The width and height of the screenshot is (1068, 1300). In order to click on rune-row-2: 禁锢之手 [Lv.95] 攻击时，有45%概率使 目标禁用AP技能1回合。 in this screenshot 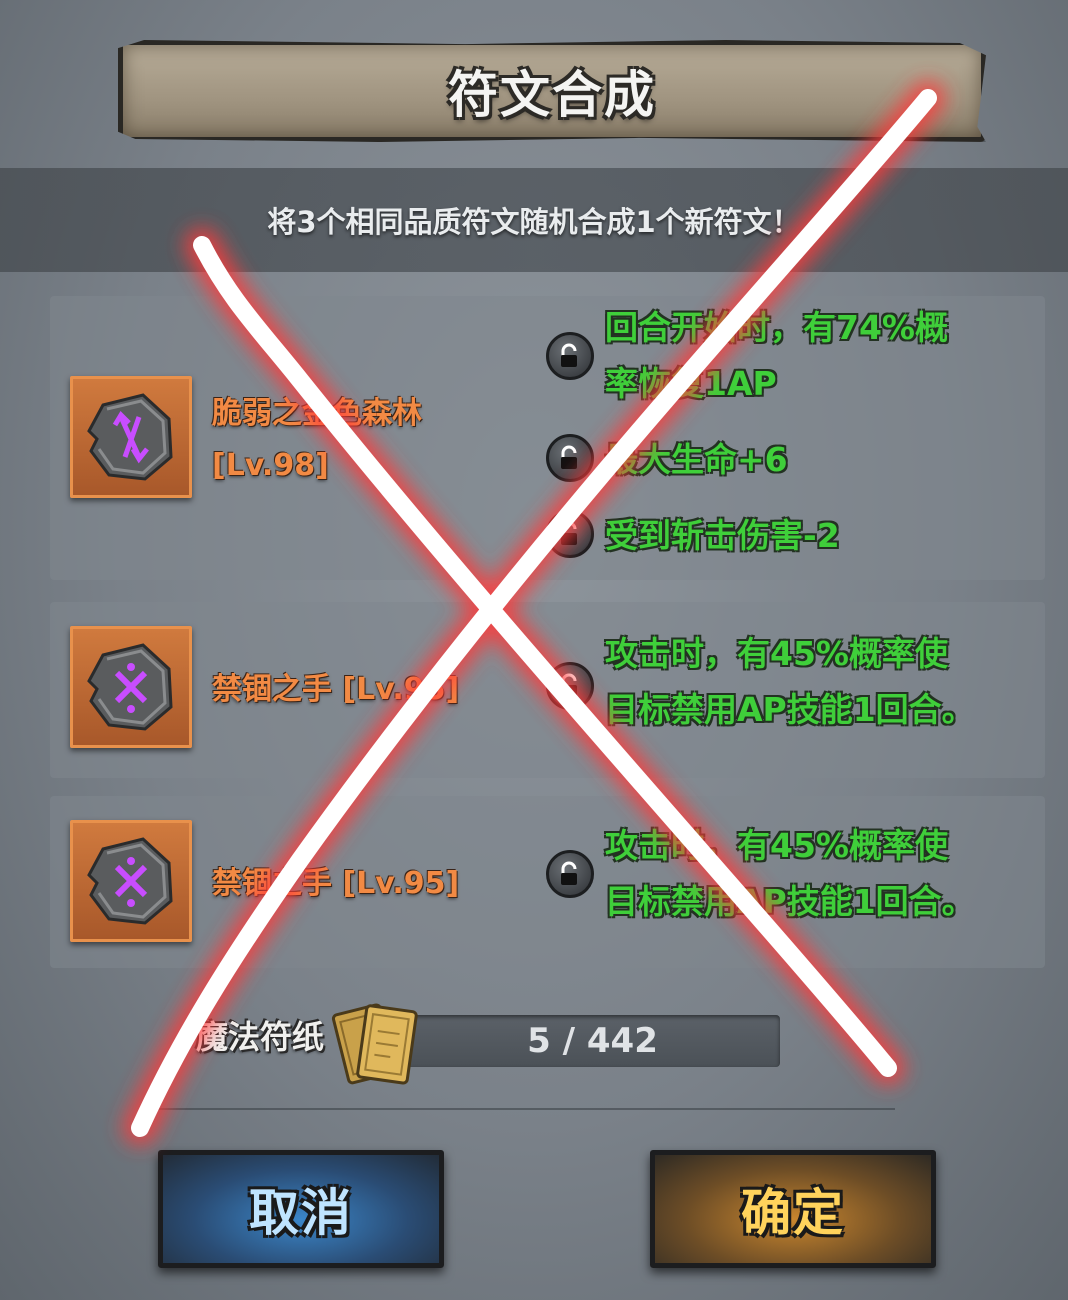, I will do `click(547, 690)`.